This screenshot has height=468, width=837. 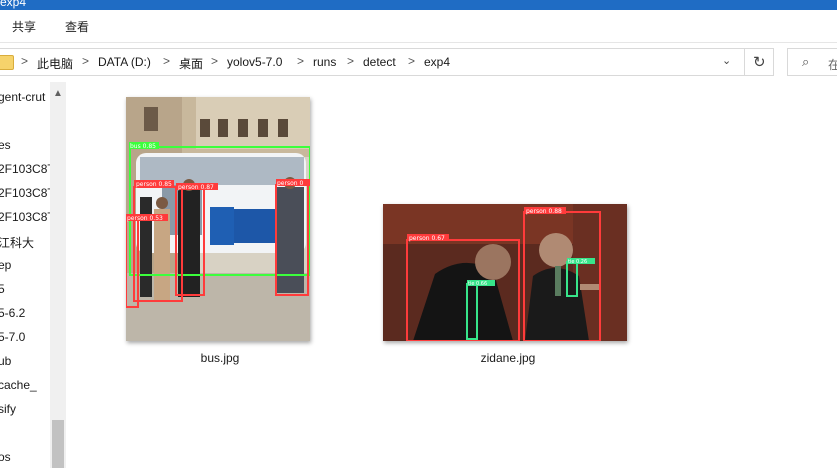 What do you see at coordinates (508, 358) in the screenshot?
I see `file-name-zidane: zidane.jpg` at bounding box center [508, 358].